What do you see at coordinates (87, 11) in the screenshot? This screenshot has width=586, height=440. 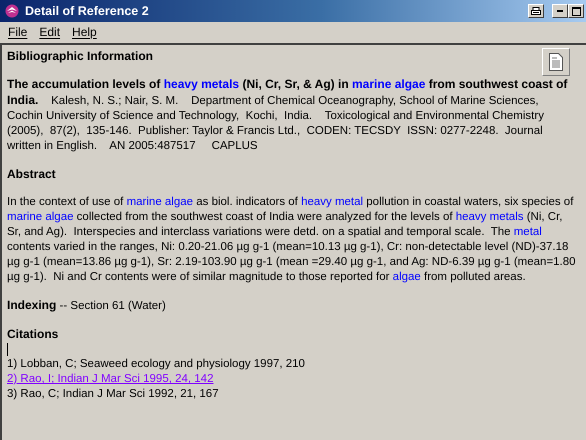 I see `window-title: Detail of Reference 2` at bounding box center [87, 11].